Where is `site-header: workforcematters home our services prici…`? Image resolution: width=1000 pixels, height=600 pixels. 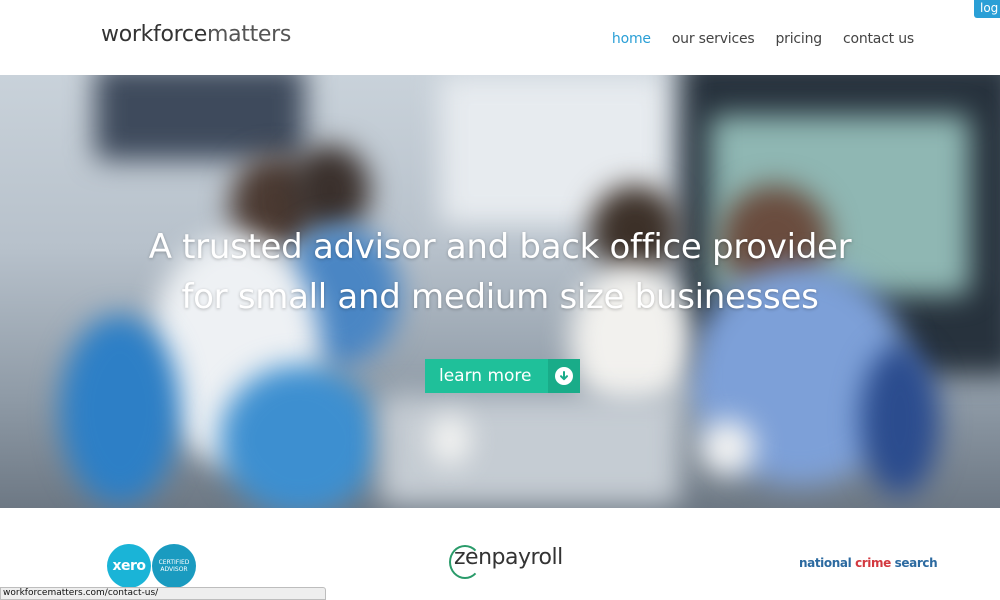 site-header: workforcematters home our services prici… is located at coordinates (500, 37).